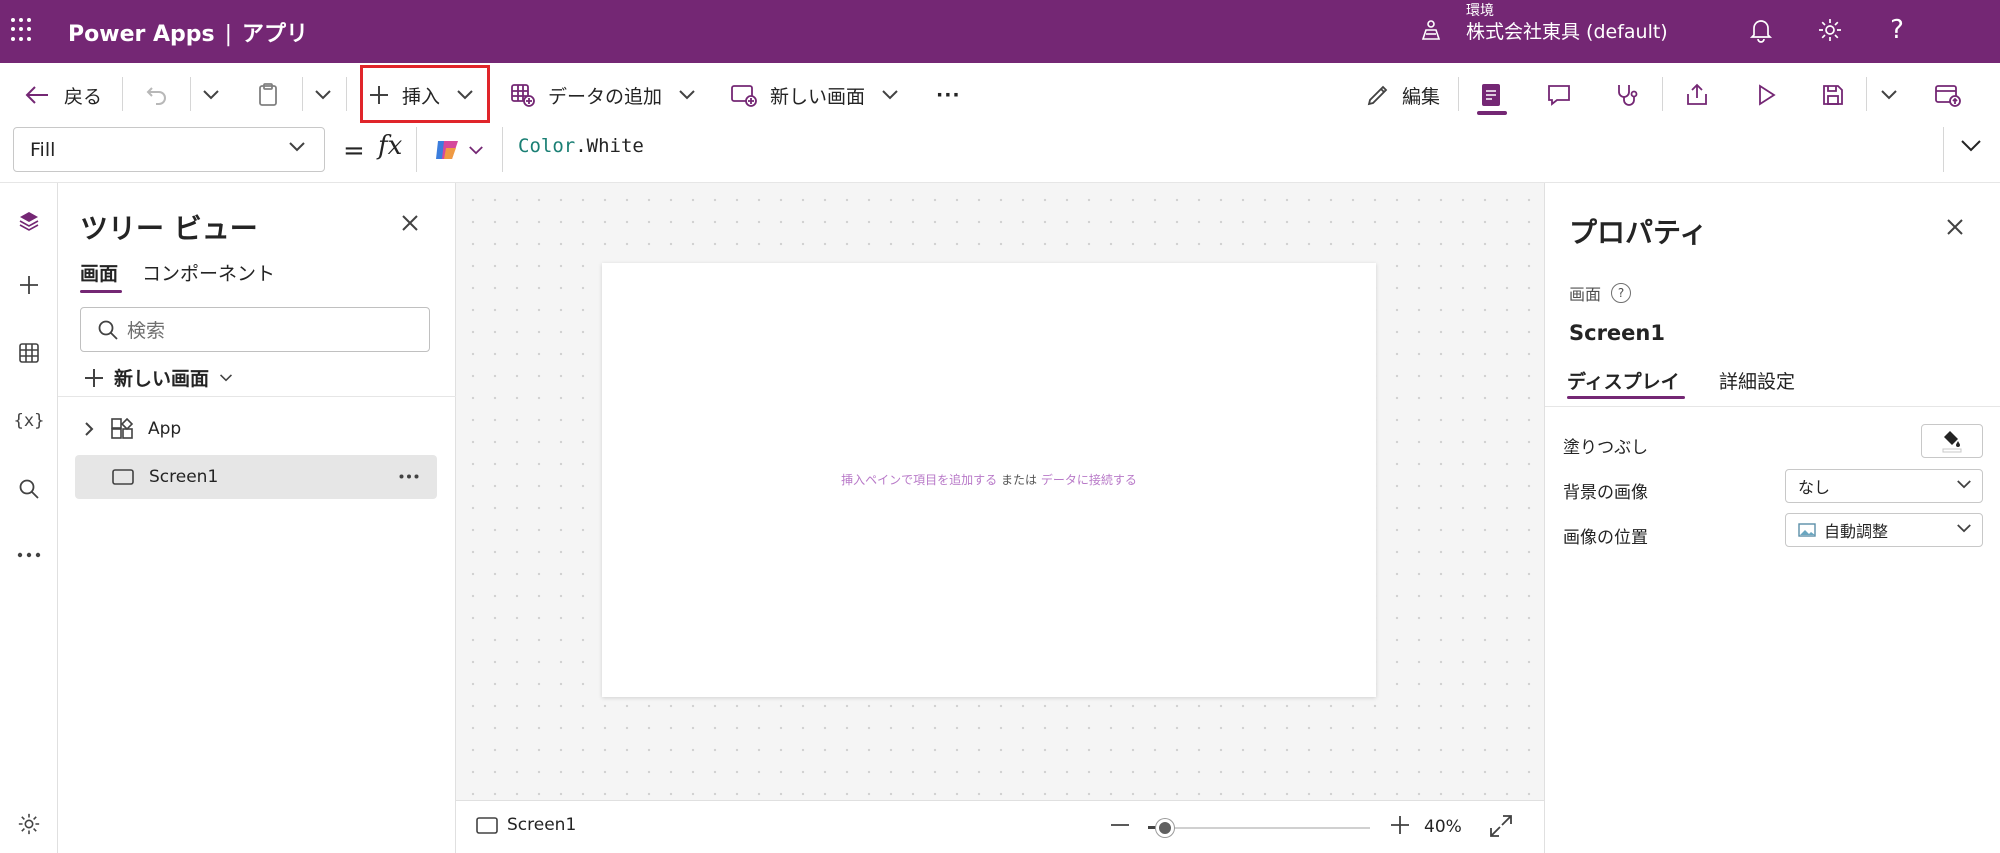  What do you see at coordinates (43, 149) in the screenshot?
I see `property-value: Fill` at bounding box center [43, 149].